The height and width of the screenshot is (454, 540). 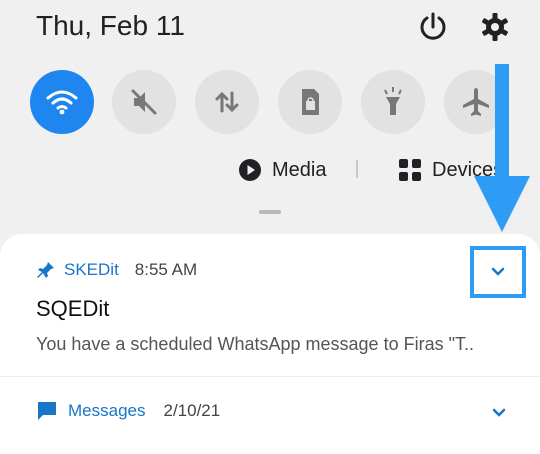 I want to click on message-icon, so click(x=47, y=411).